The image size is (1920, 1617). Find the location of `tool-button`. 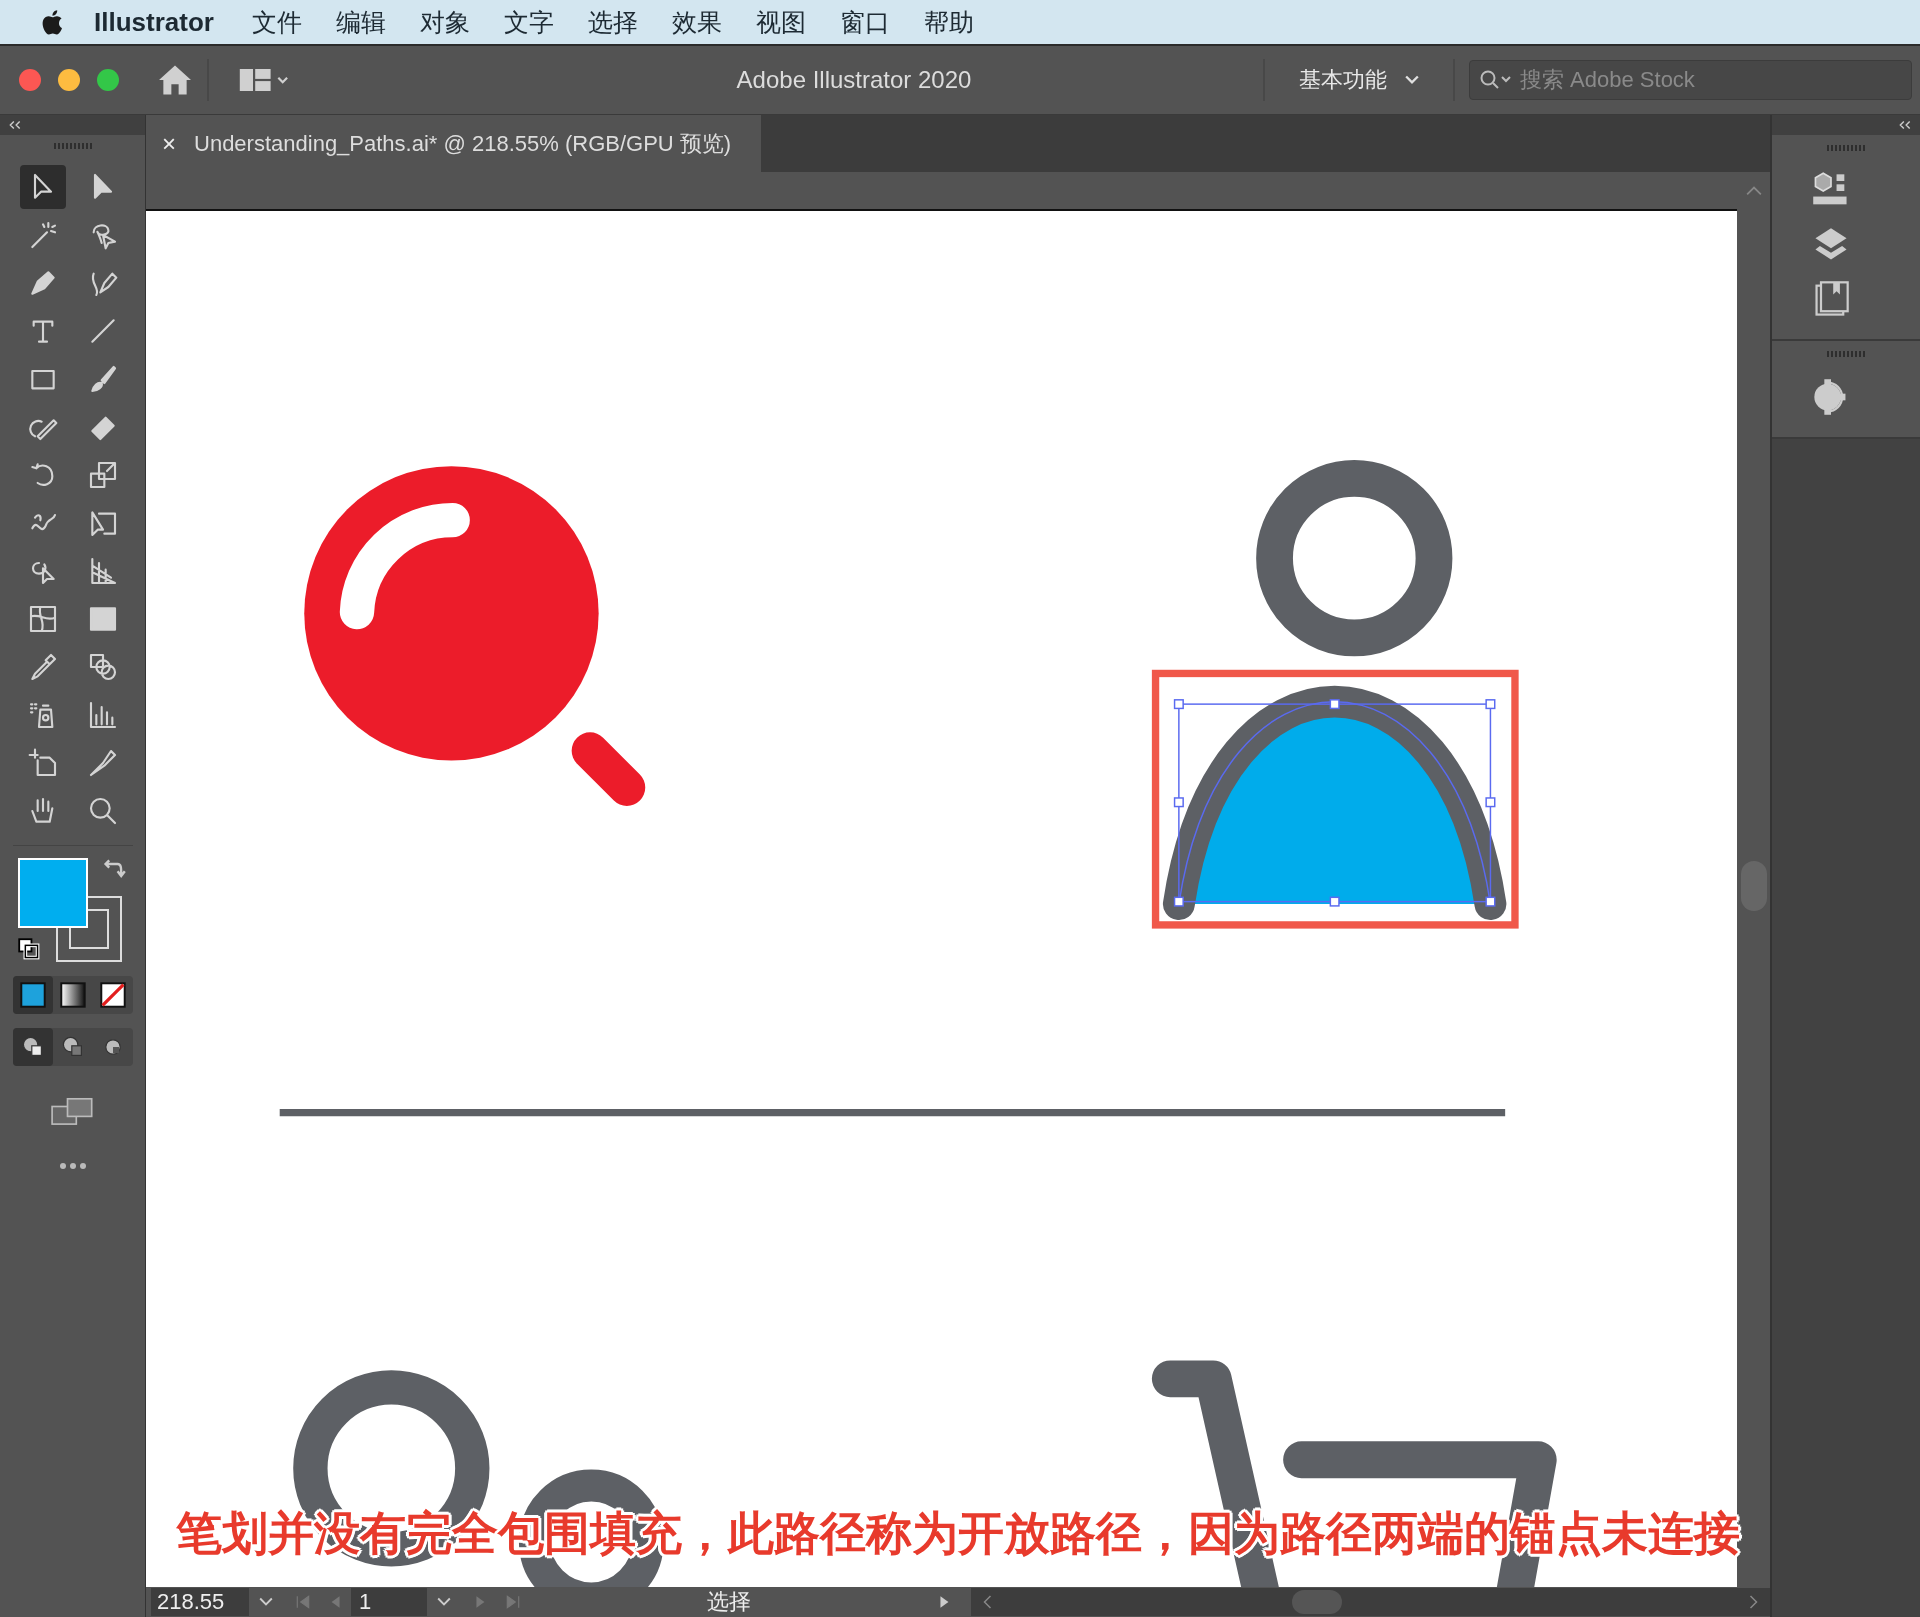

tool-button is located at coordinates (42, 187).